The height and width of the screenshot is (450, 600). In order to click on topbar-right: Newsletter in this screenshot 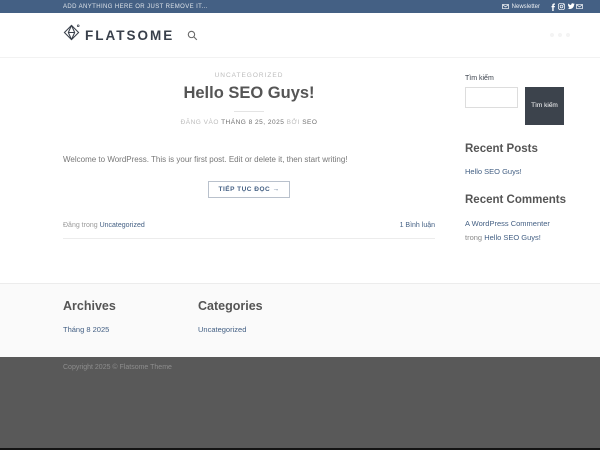, I will do `click(542, 6)`.